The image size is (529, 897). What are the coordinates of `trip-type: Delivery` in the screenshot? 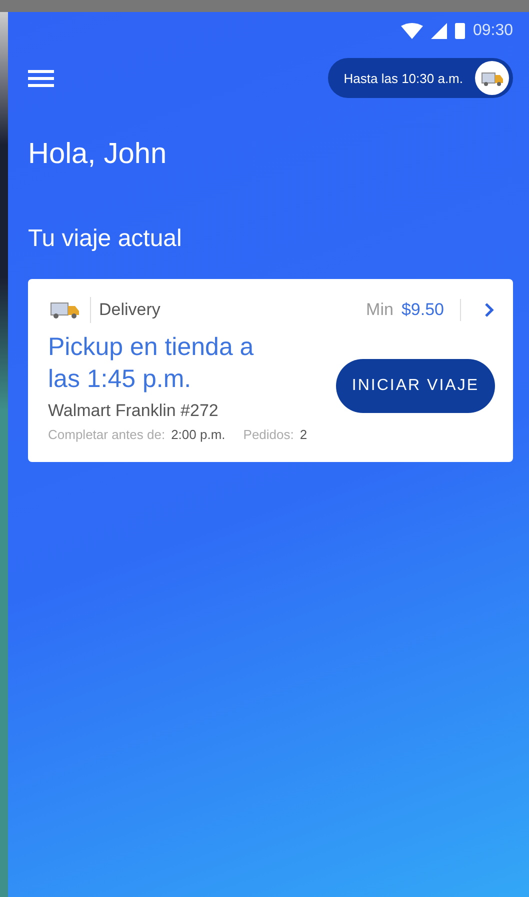 It's located at (129, 310).